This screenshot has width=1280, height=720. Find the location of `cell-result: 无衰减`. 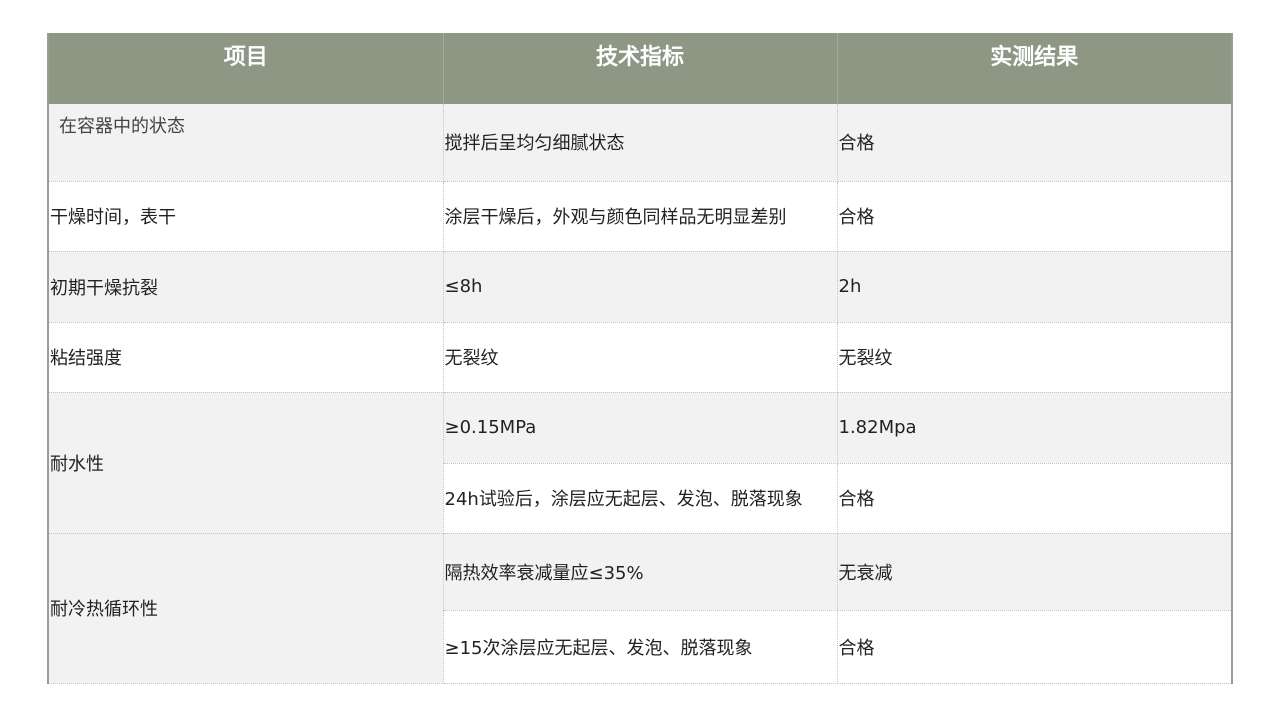

cell-result: 无衰减 is located at coordinates (1034, 572).